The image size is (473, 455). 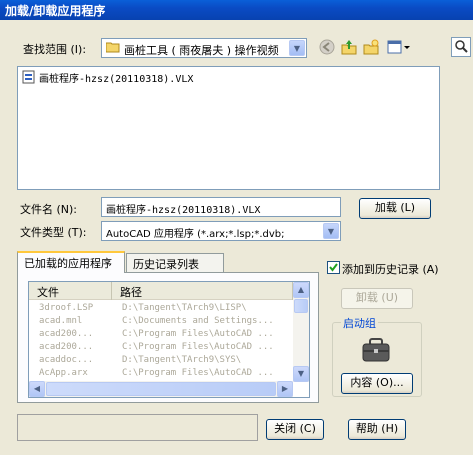 I want to click on row-file: AcApp.arx, so click(x=63, y=373).